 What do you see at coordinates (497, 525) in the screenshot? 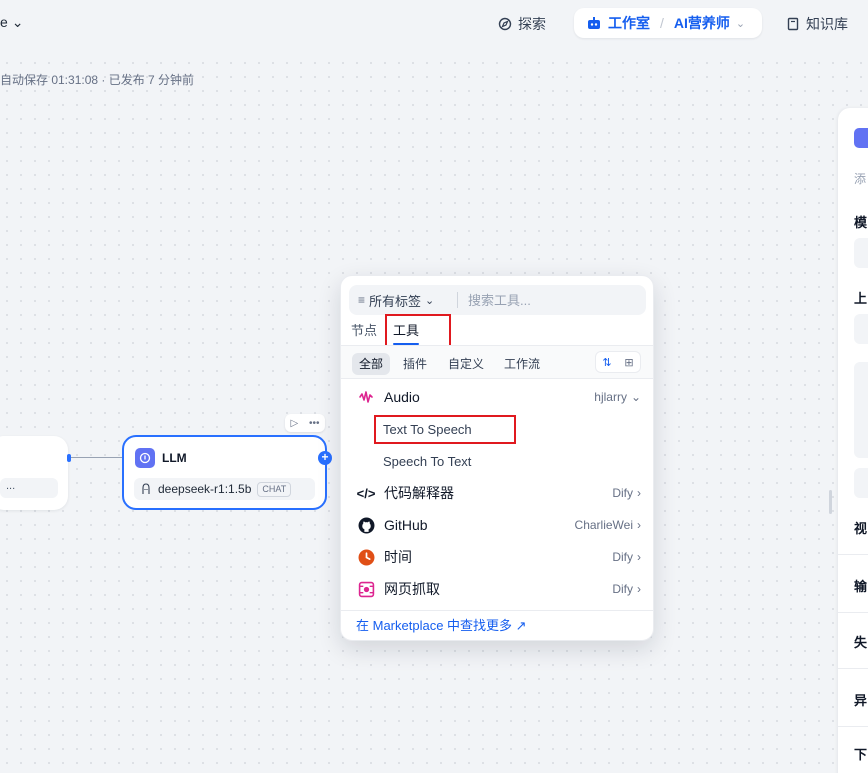
I see `tool-row-github: GitHub CharlieWei ›` at bounding box center [497, 525].